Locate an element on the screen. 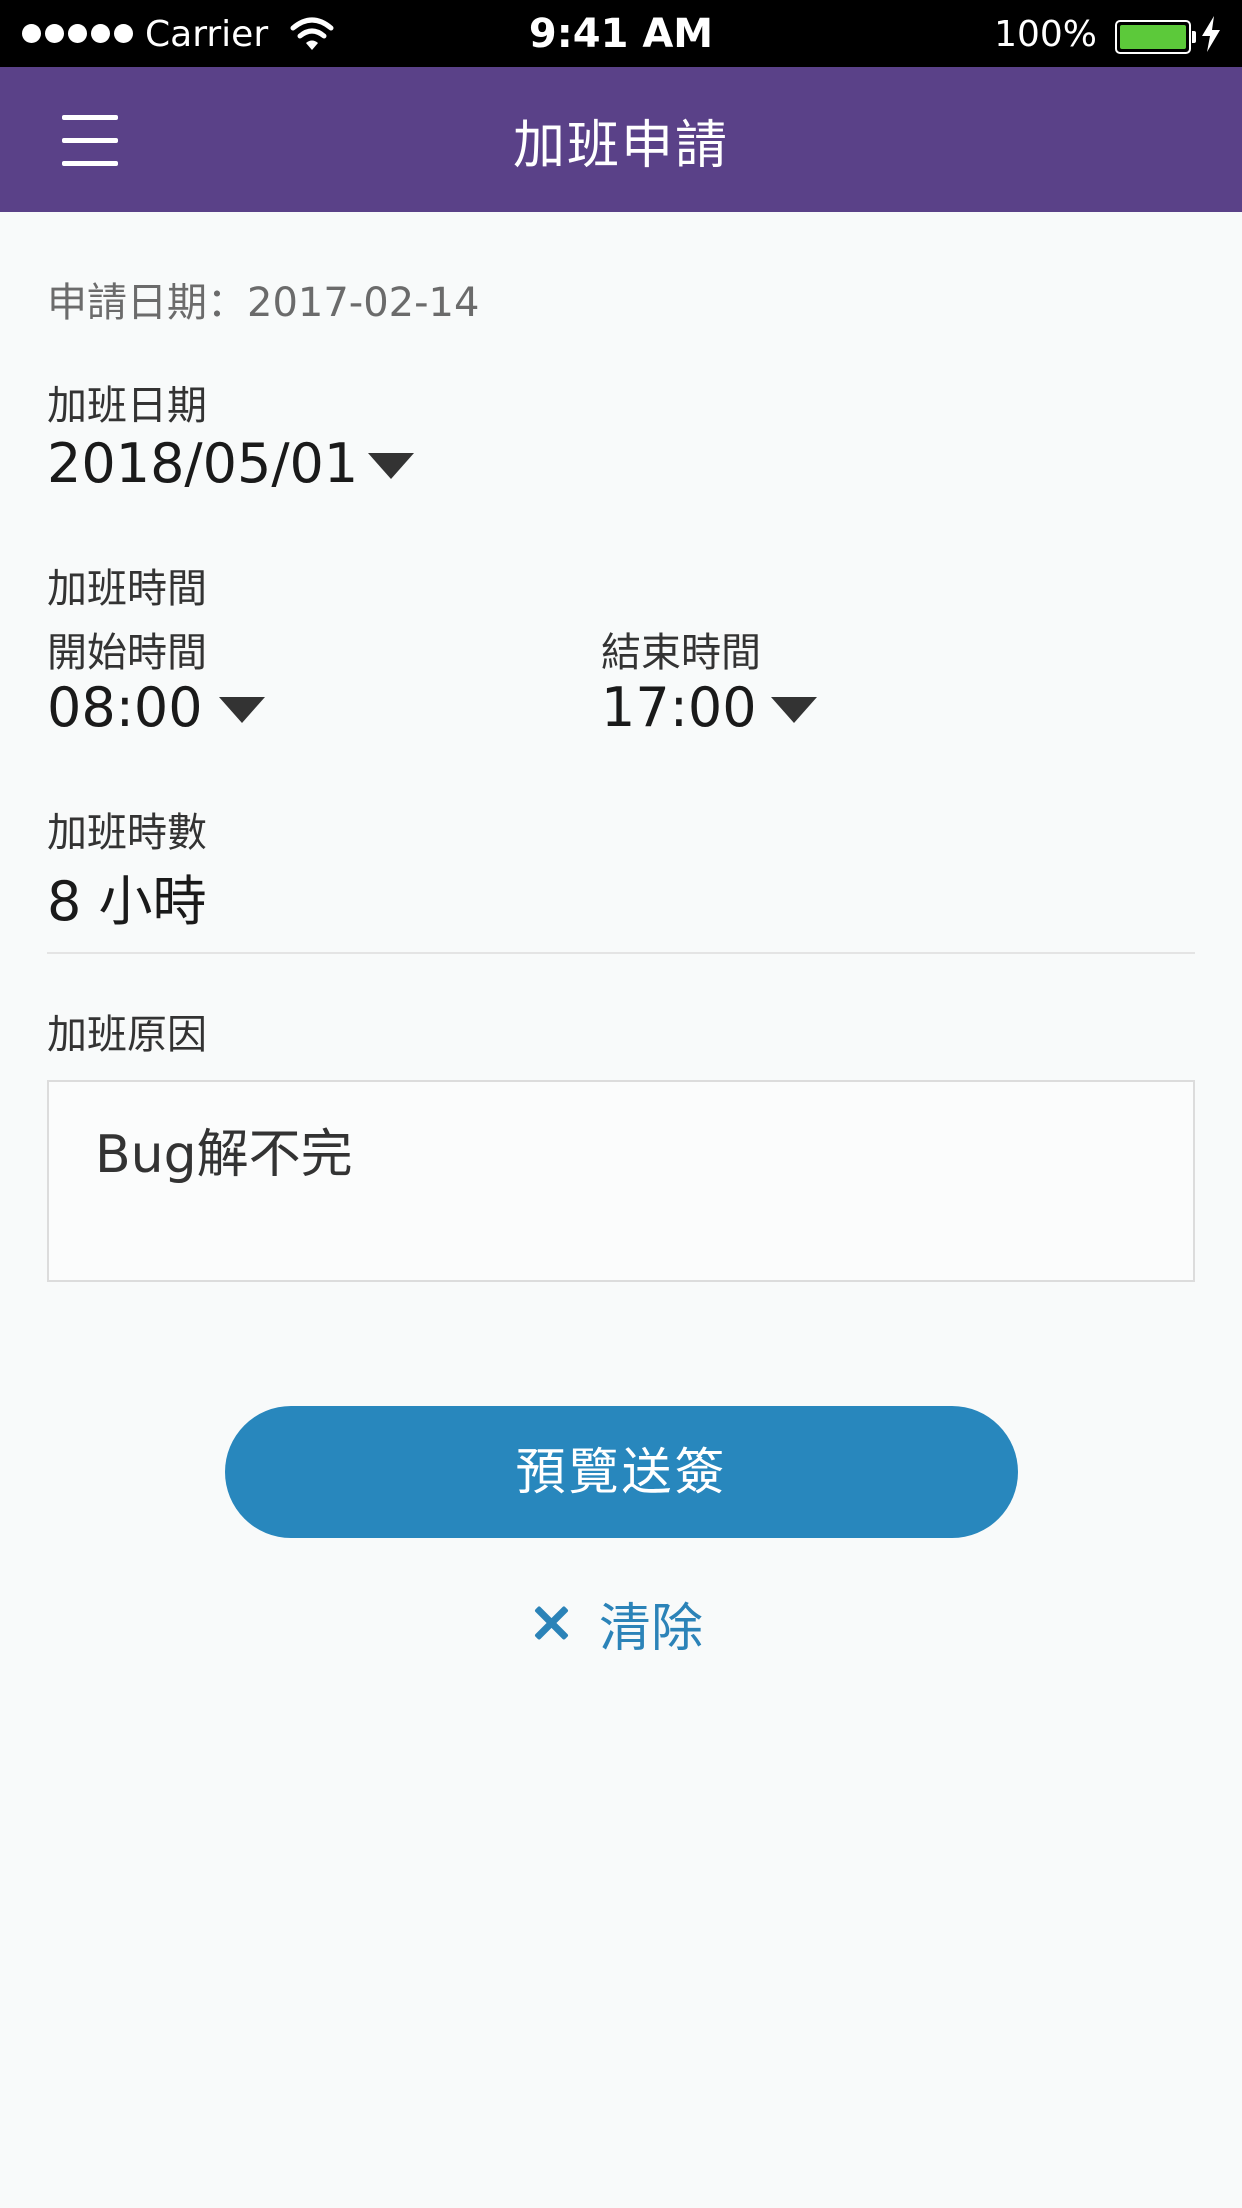 The width and height of the screenshot is (1242, 2208). battery-percentage: 100% is located at coordinates (1045, 34).